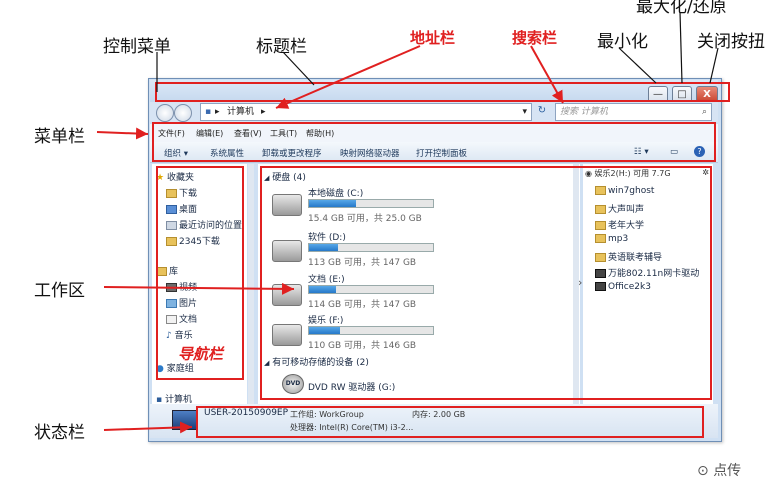 The image size is (777, 500). Describe the element at coordinates (348, 77) in the screenshot. I see `arrow-address-bar` at that location.